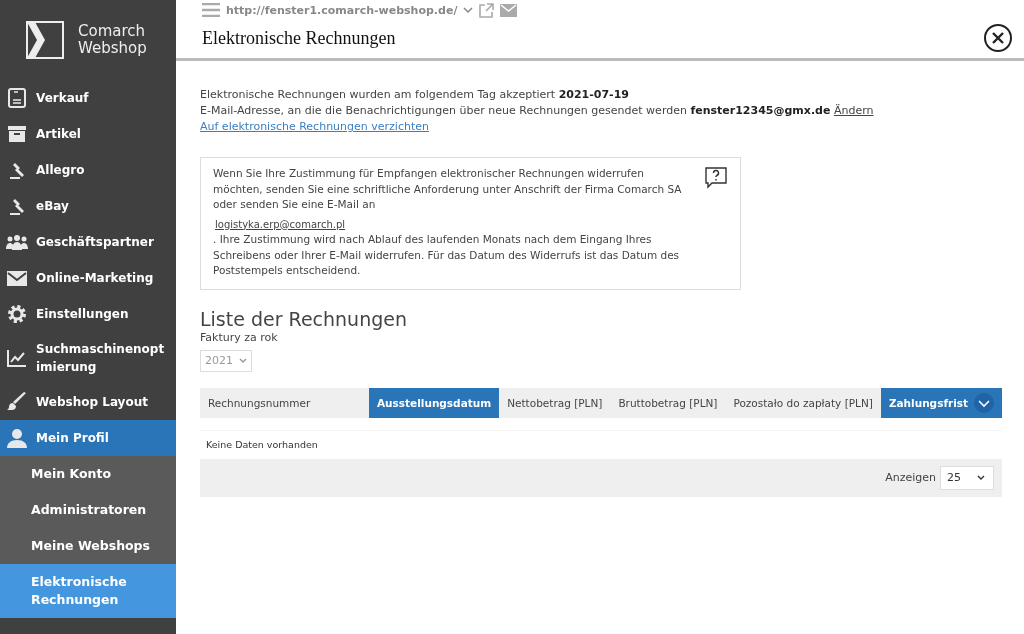  Describe the element at coordinates (88, 438) in the screenshot. I see `sidebar-item: Mein Profil` at that location.